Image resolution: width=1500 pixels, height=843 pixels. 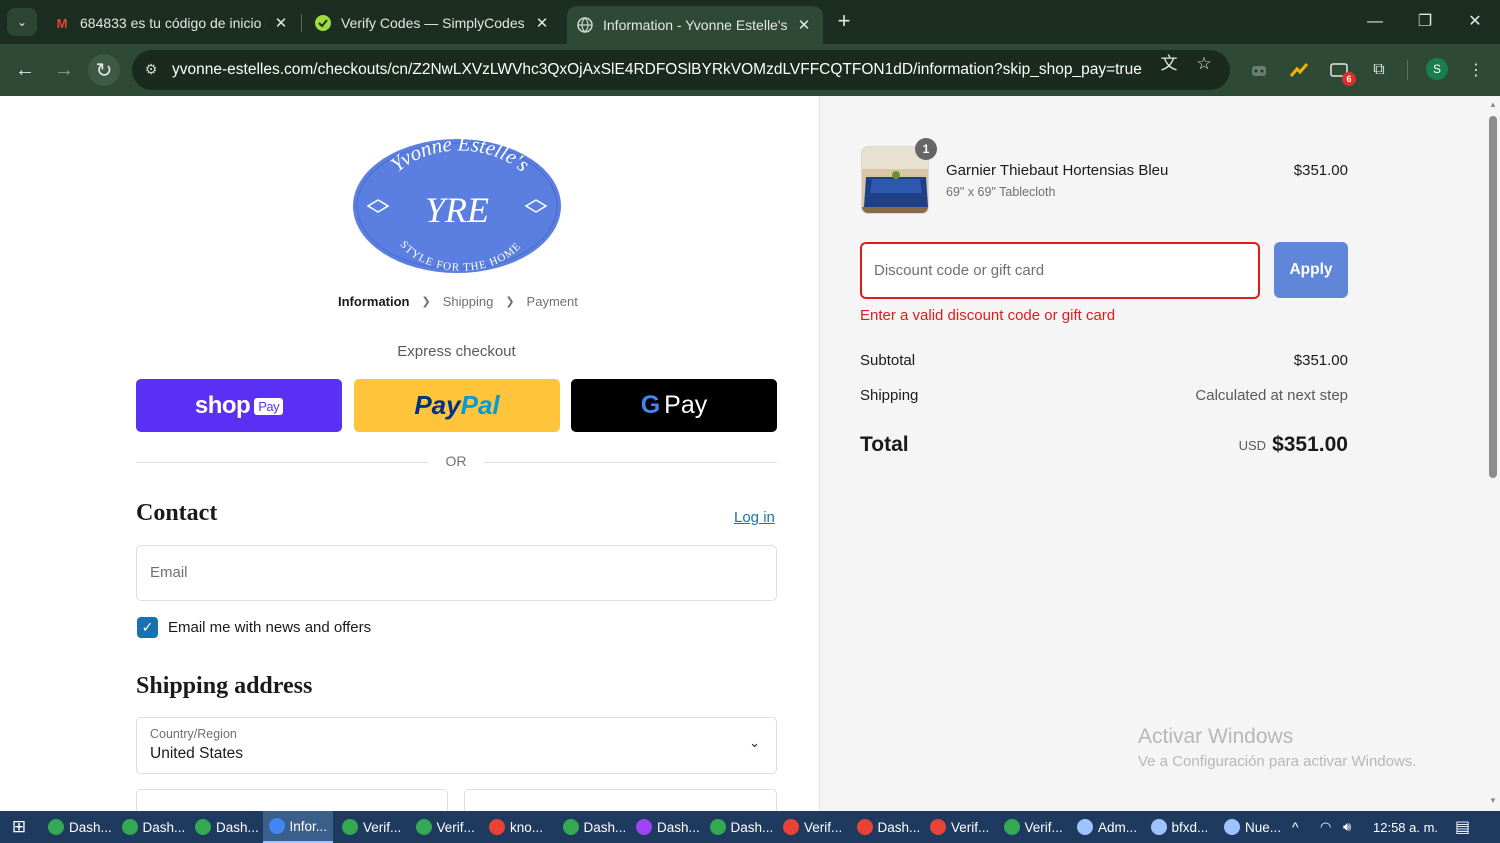 What do you see at coordinates (1311, 270) in the screenshot?
I see `apply-discount-button: Apply` at bounding box center [1311, 270].